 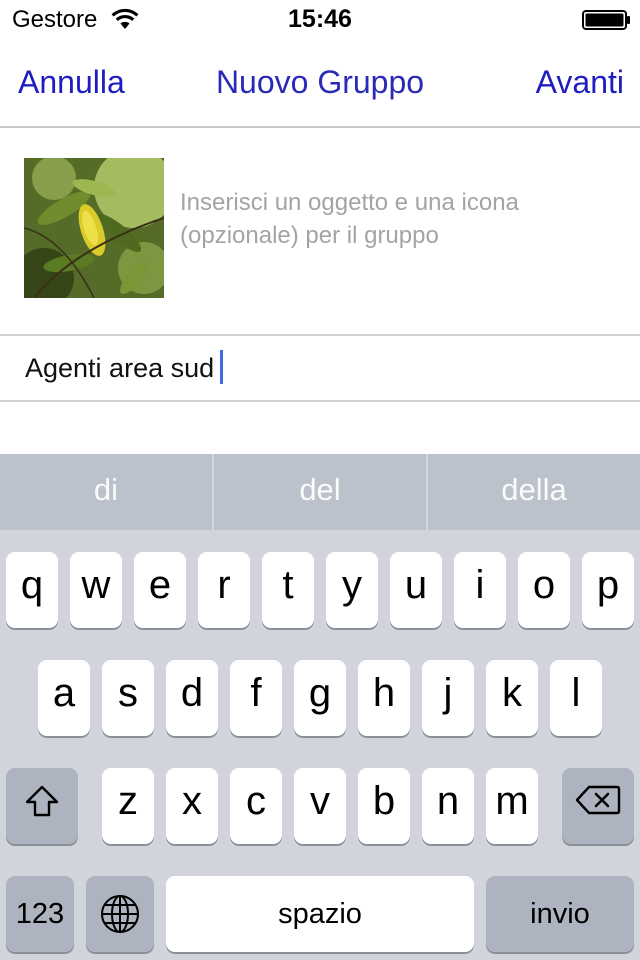 I want to click on key-z: z, so click(x=128, y=806).